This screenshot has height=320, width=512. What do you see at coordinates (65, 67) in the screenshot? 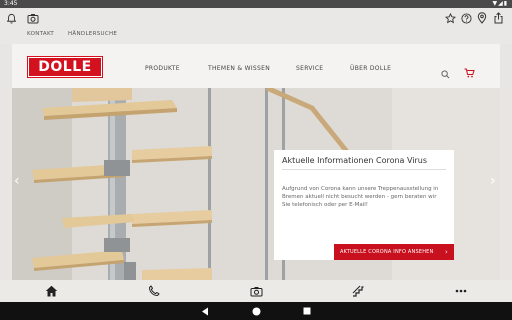
I see `dolle-logo: DOLLE` at bounding box center [65, 67].